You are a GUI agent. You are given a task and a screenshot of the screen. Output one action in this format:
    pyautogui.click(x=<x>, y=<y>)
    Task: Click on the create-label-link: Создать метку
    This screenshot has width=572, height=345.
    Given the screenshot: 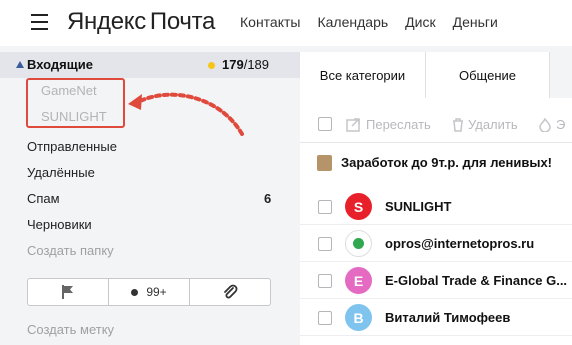 What is the action you would take?
    pyautogui.click(x=70, y=329)
    